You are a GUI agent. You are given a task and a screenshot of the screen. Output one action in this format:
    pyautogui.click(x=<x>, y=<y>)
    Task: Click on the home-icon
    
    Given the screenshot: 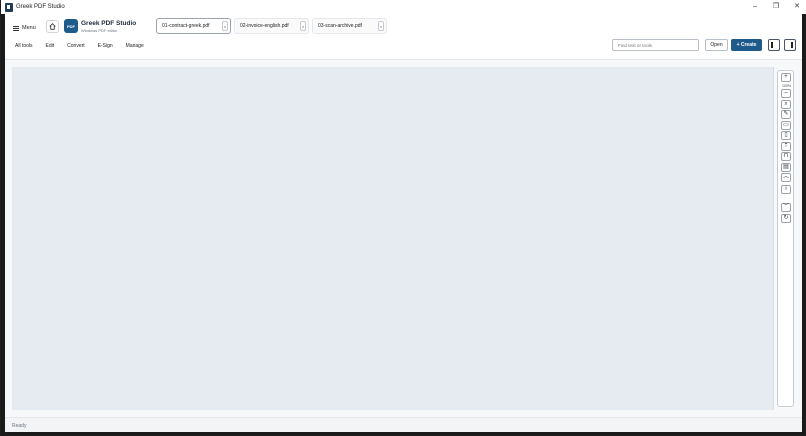 What is the action you would take?
    pyautogui.click(x=52, y=26)
    